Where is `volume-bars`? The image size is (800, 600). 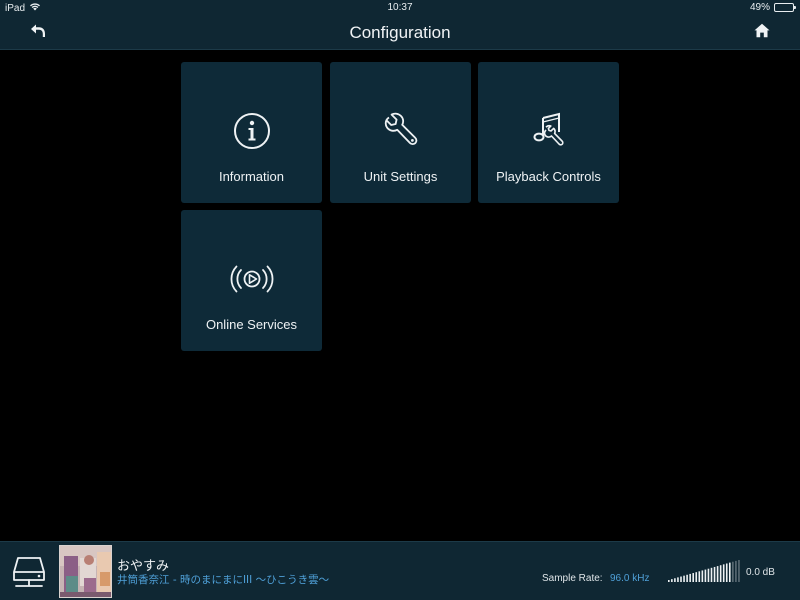
volume-bars is located at coordinates (704, 571).